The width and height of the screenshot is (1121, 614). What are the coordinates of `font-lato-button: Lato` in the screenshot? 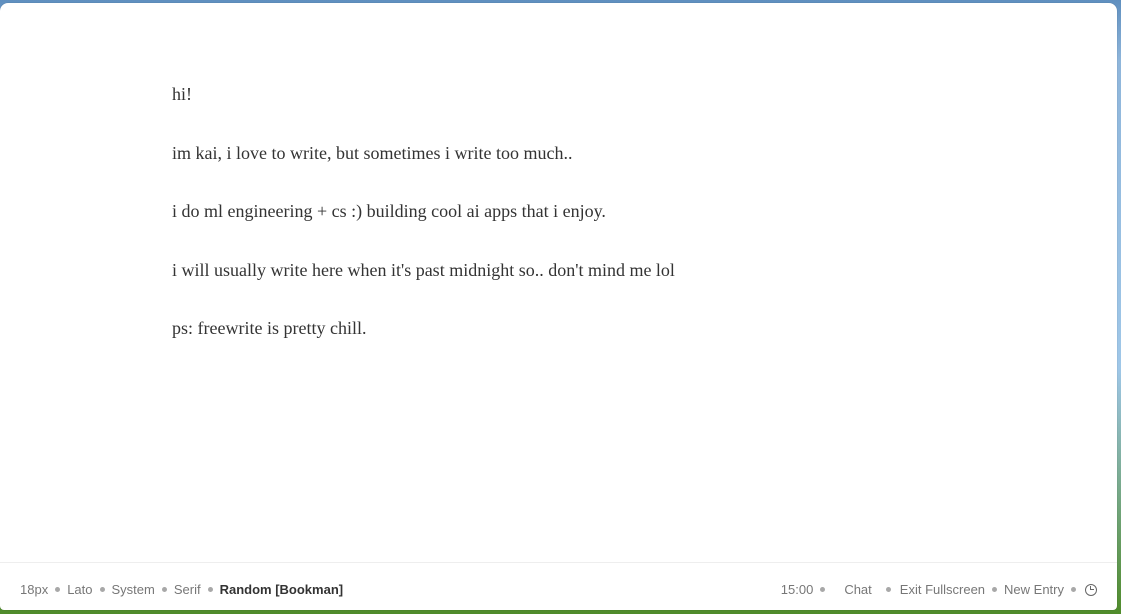 It's located at (79, 589).